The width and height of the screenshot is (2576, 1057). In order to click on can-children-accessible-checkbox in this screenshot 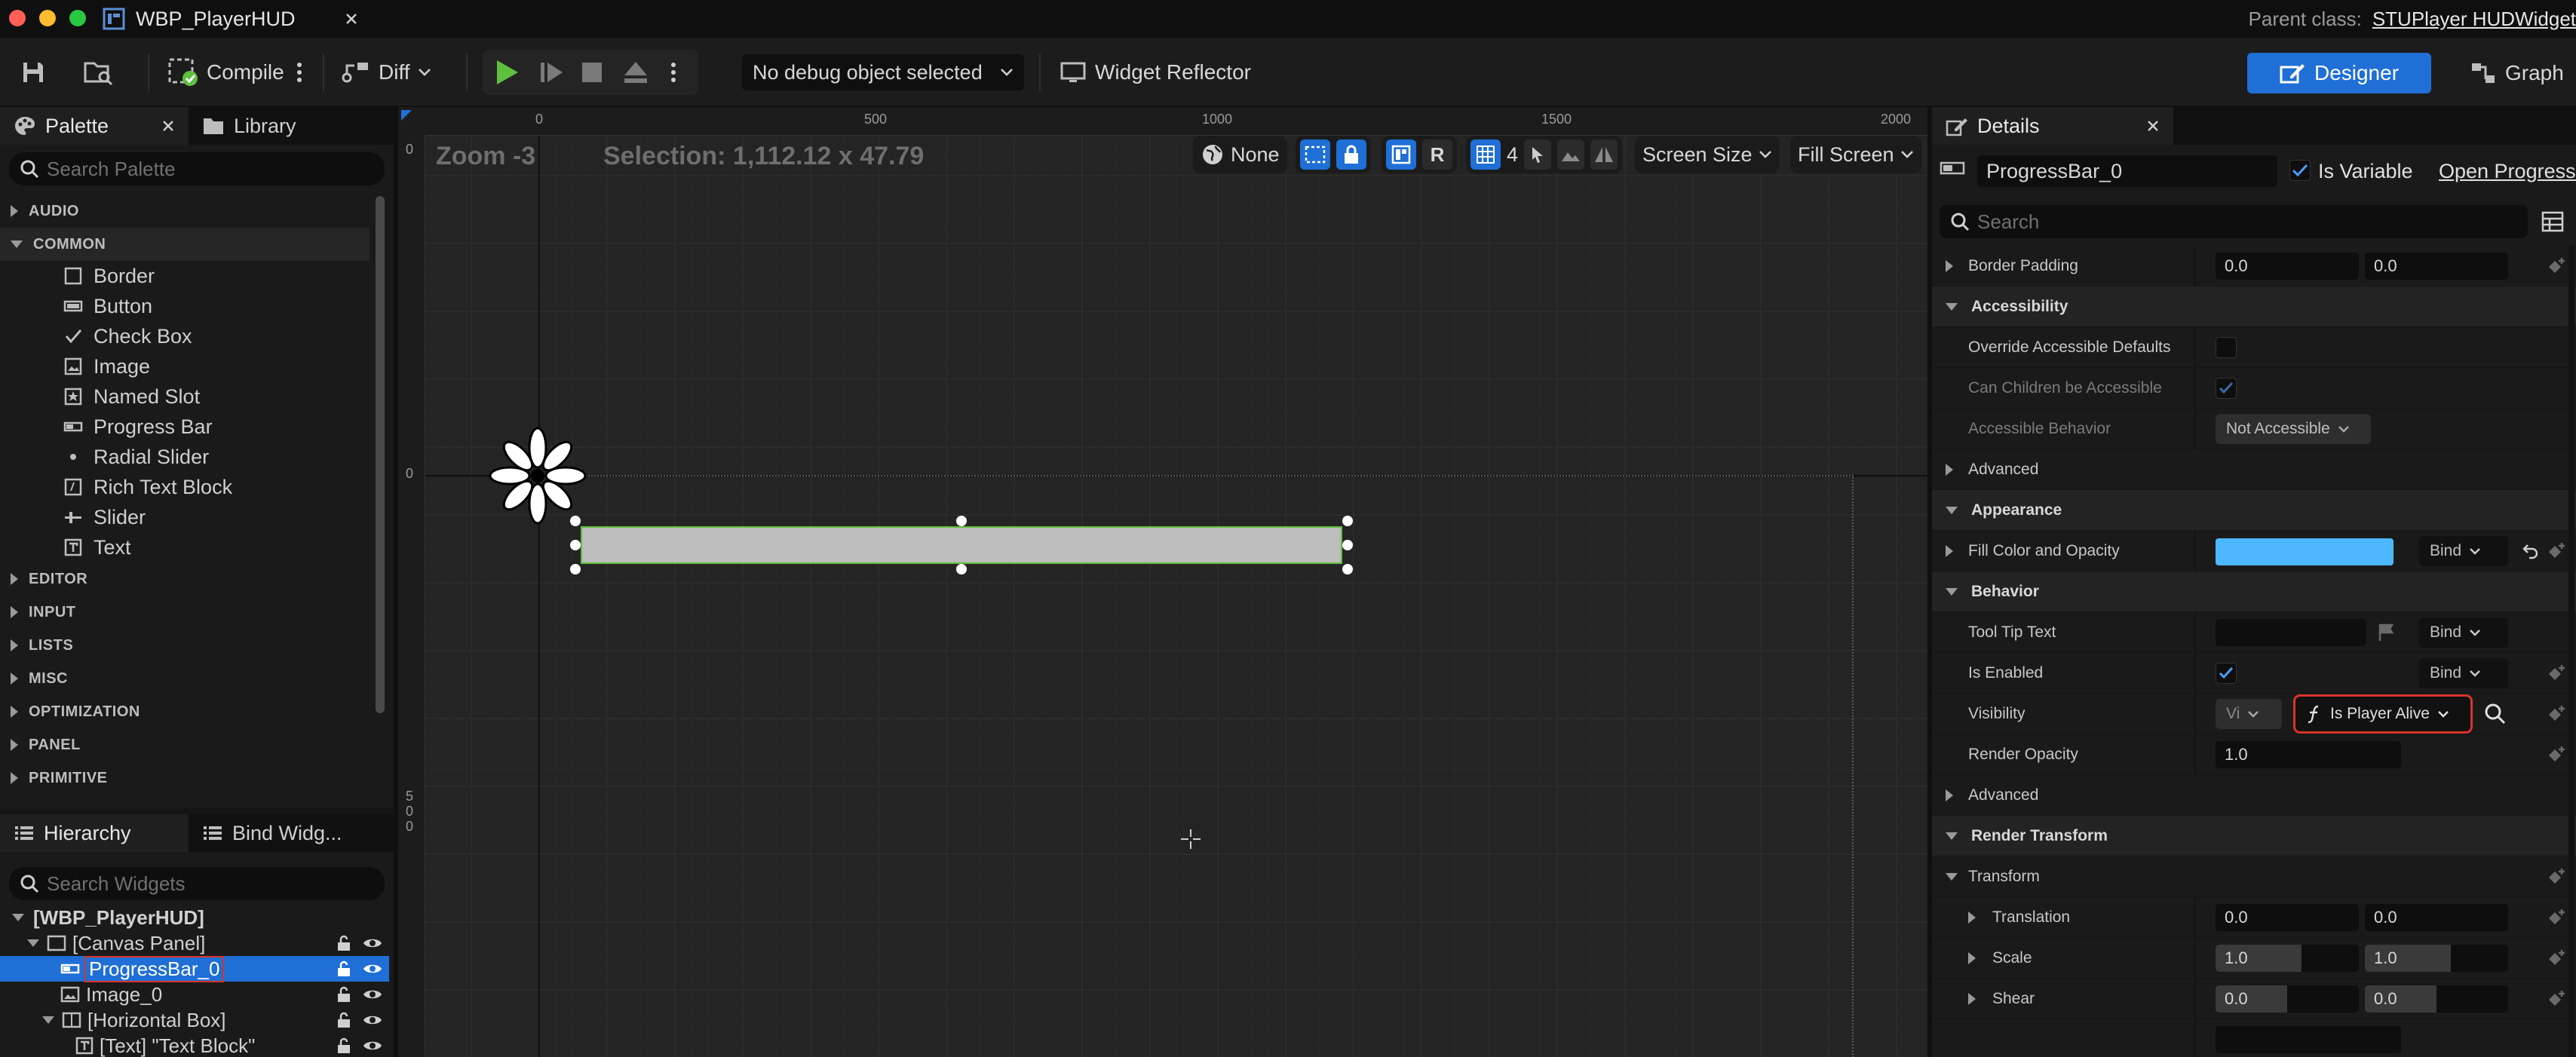, I will do `click(2226, 389)`.